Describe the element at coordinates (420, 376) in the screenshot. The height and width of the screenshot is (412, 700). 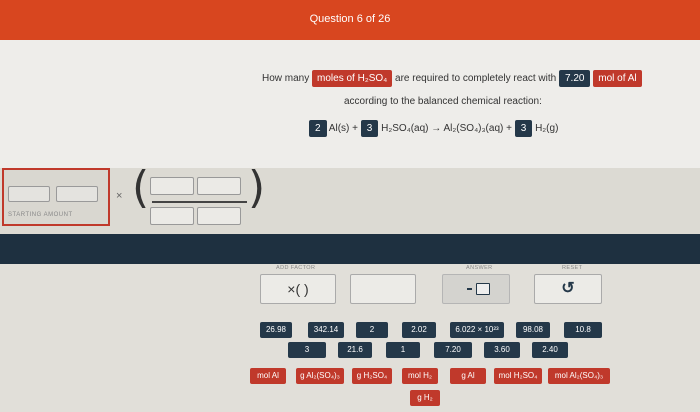
I see `tile-mol-h2: mol H₂` at that location.